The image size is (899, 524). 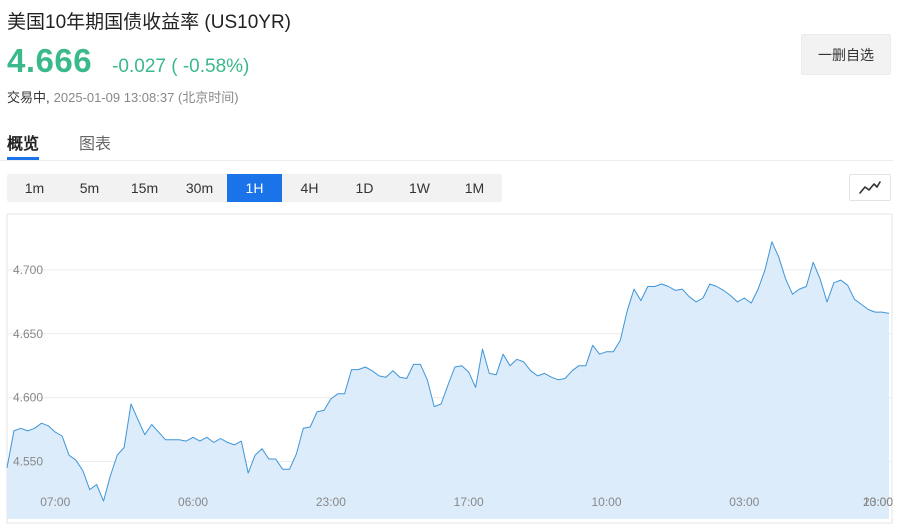 I want to click on line-chart-icon, so click(x=870, y=187).